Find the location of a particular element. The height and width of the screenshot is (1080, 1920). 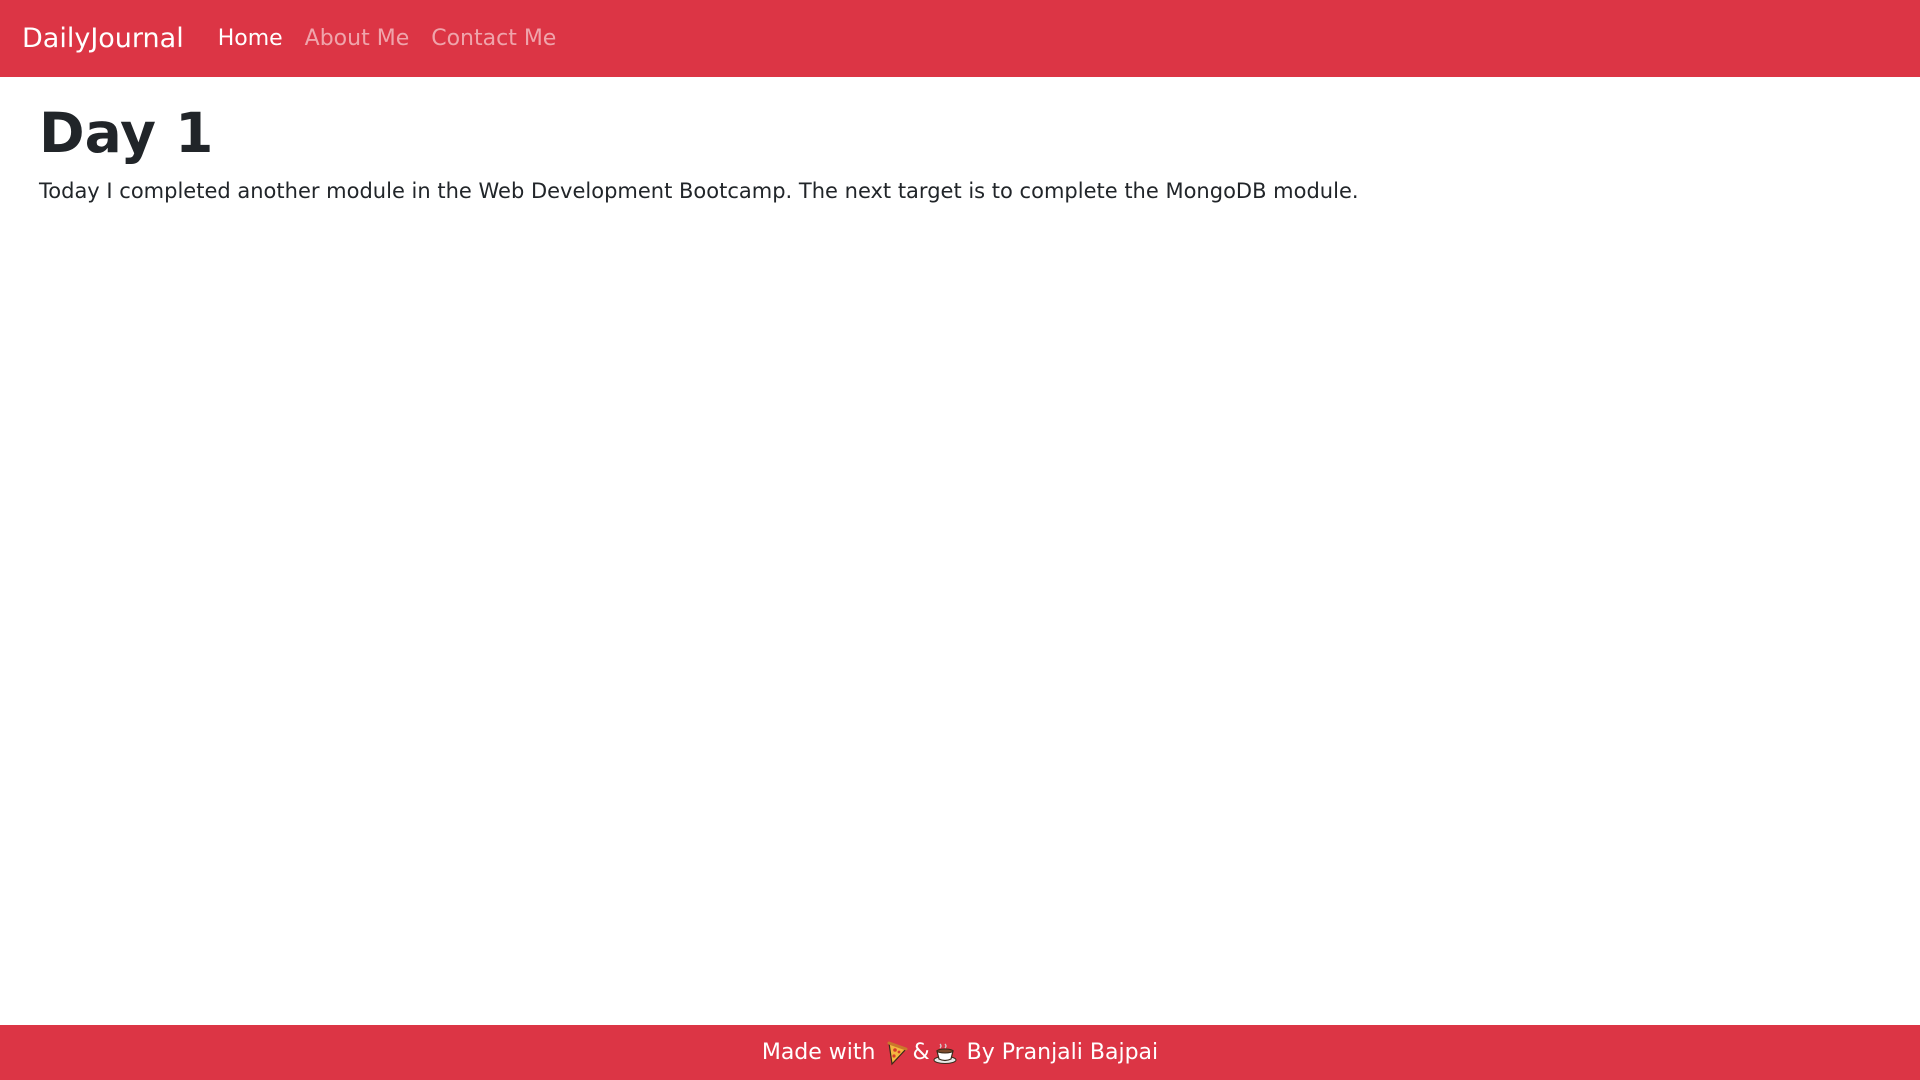

nav-link-home: Home is located at coordinates (250, 38).